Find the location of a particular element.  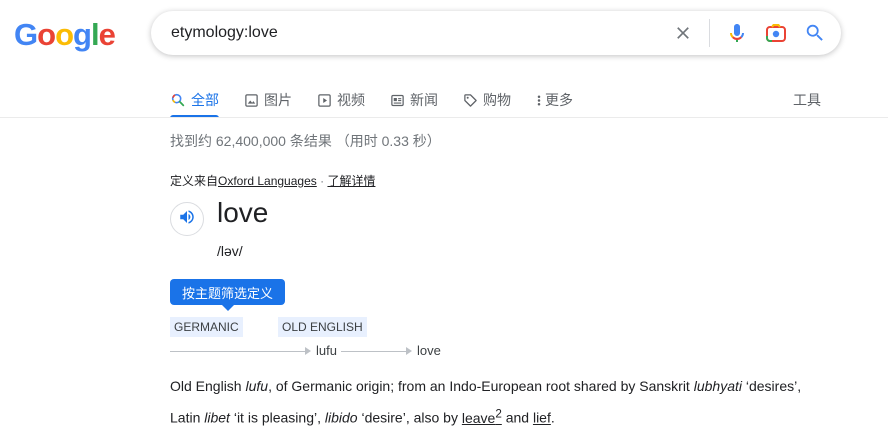

tab-label: 图片 is located at coordinates (278, 100).